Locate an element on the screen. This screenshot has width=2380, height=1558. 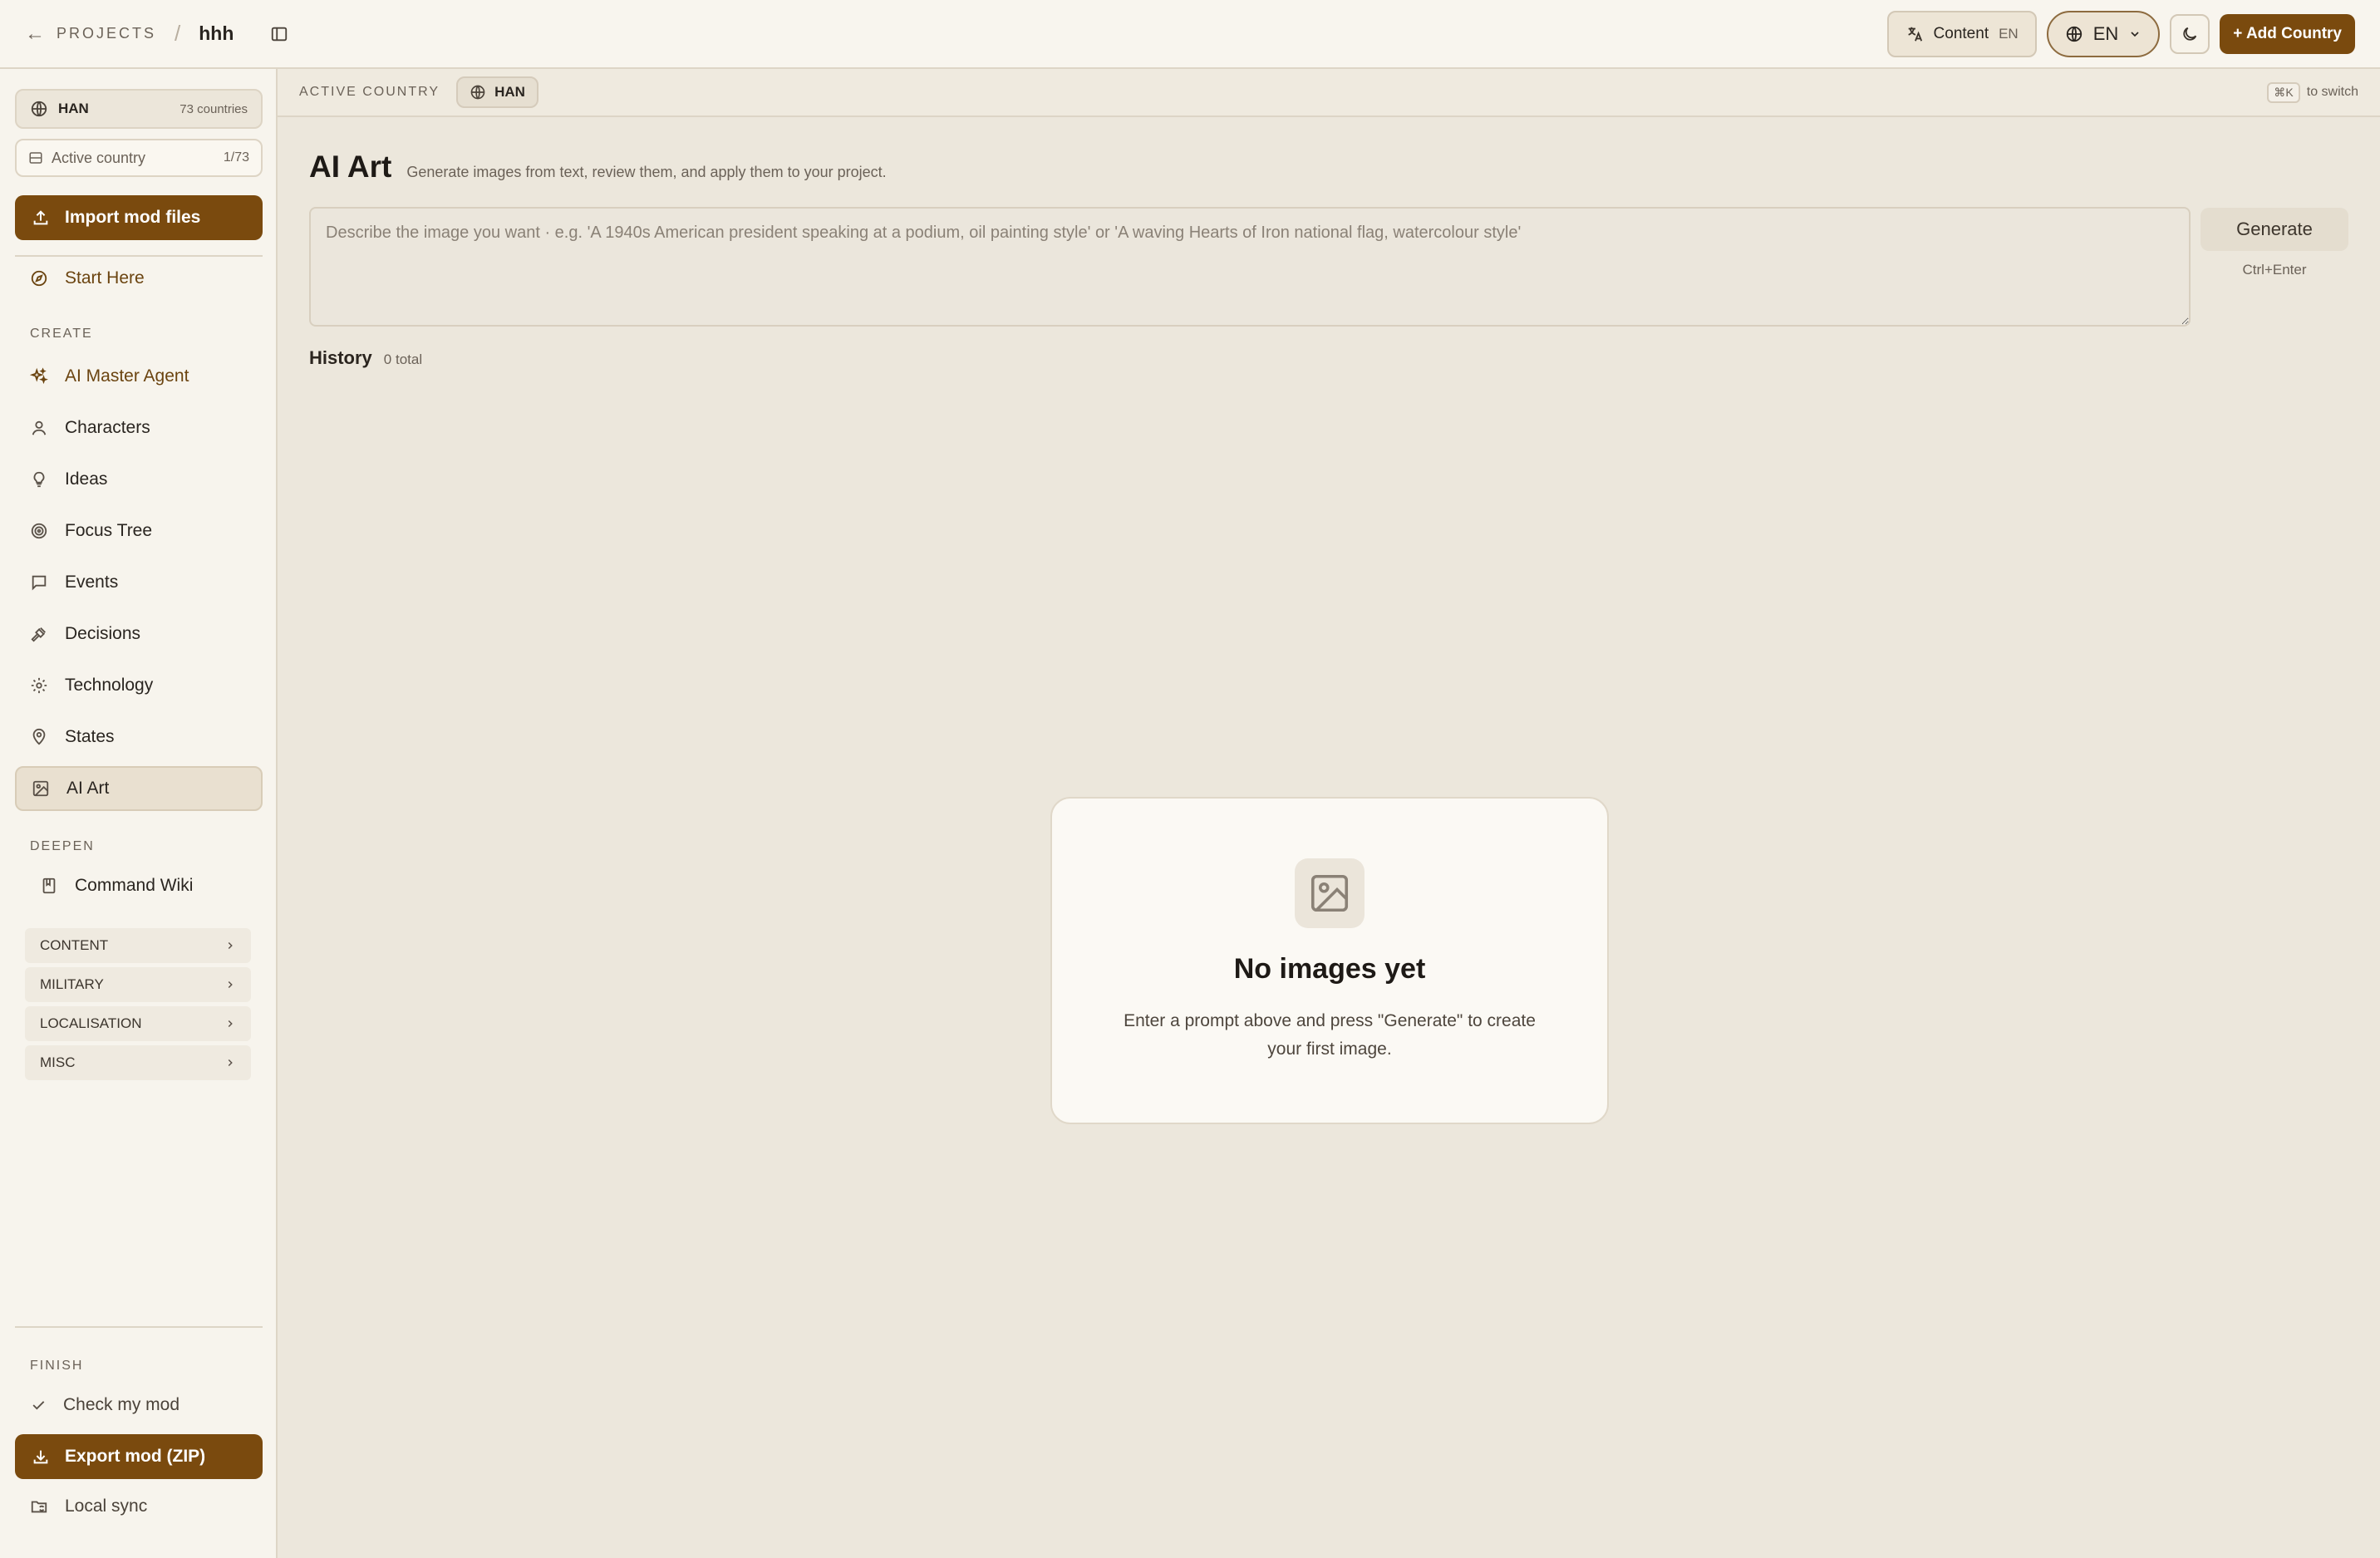
chevron-down-icon is located at coordinates (2135, 34).